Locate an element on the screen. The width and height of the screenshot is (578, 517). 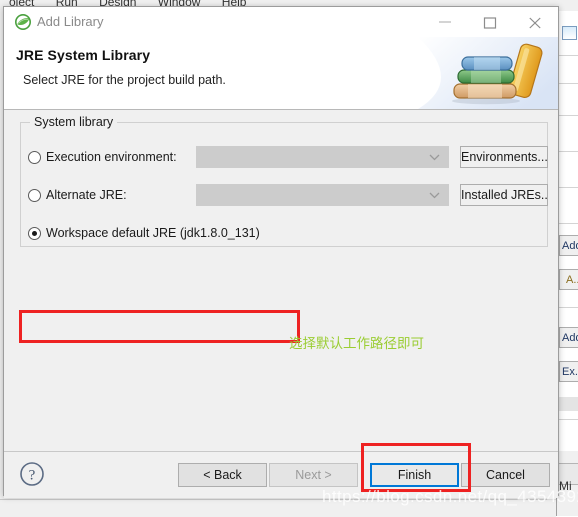
annotation-note-text: 选择默认工作路径即可 is located at coordinates (356, 344).